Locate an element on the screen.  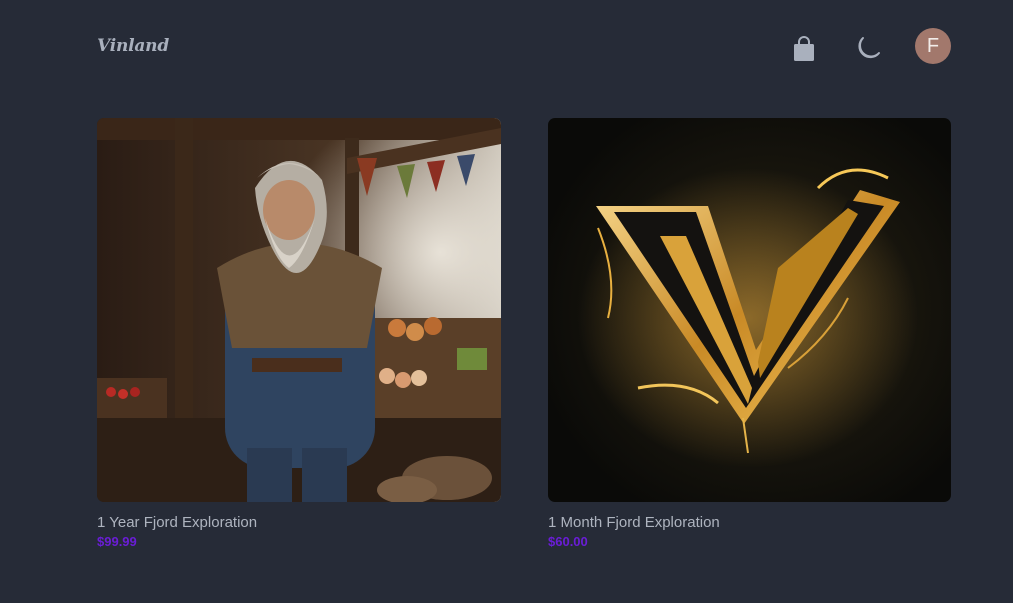
shopping-bag-icon is located at coordinates (804, 48).